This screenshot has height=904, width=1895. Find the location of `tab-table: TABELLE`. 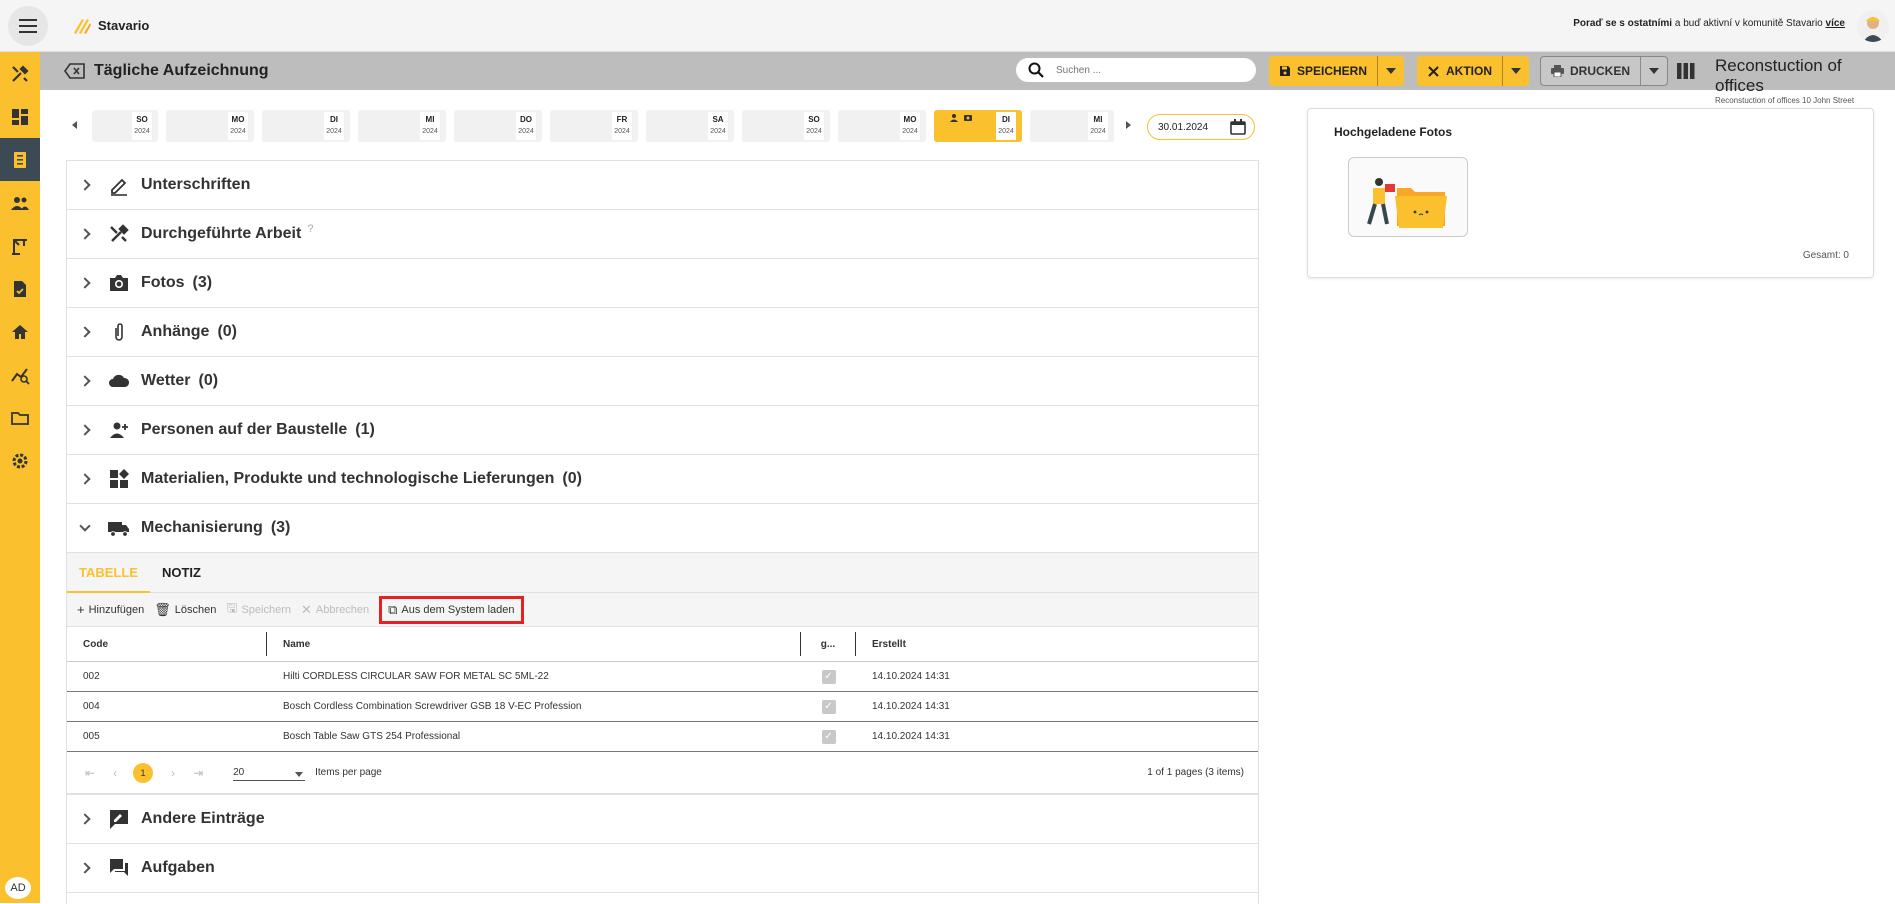

tab-table: TABELLE is located at coordinates (108, 573).